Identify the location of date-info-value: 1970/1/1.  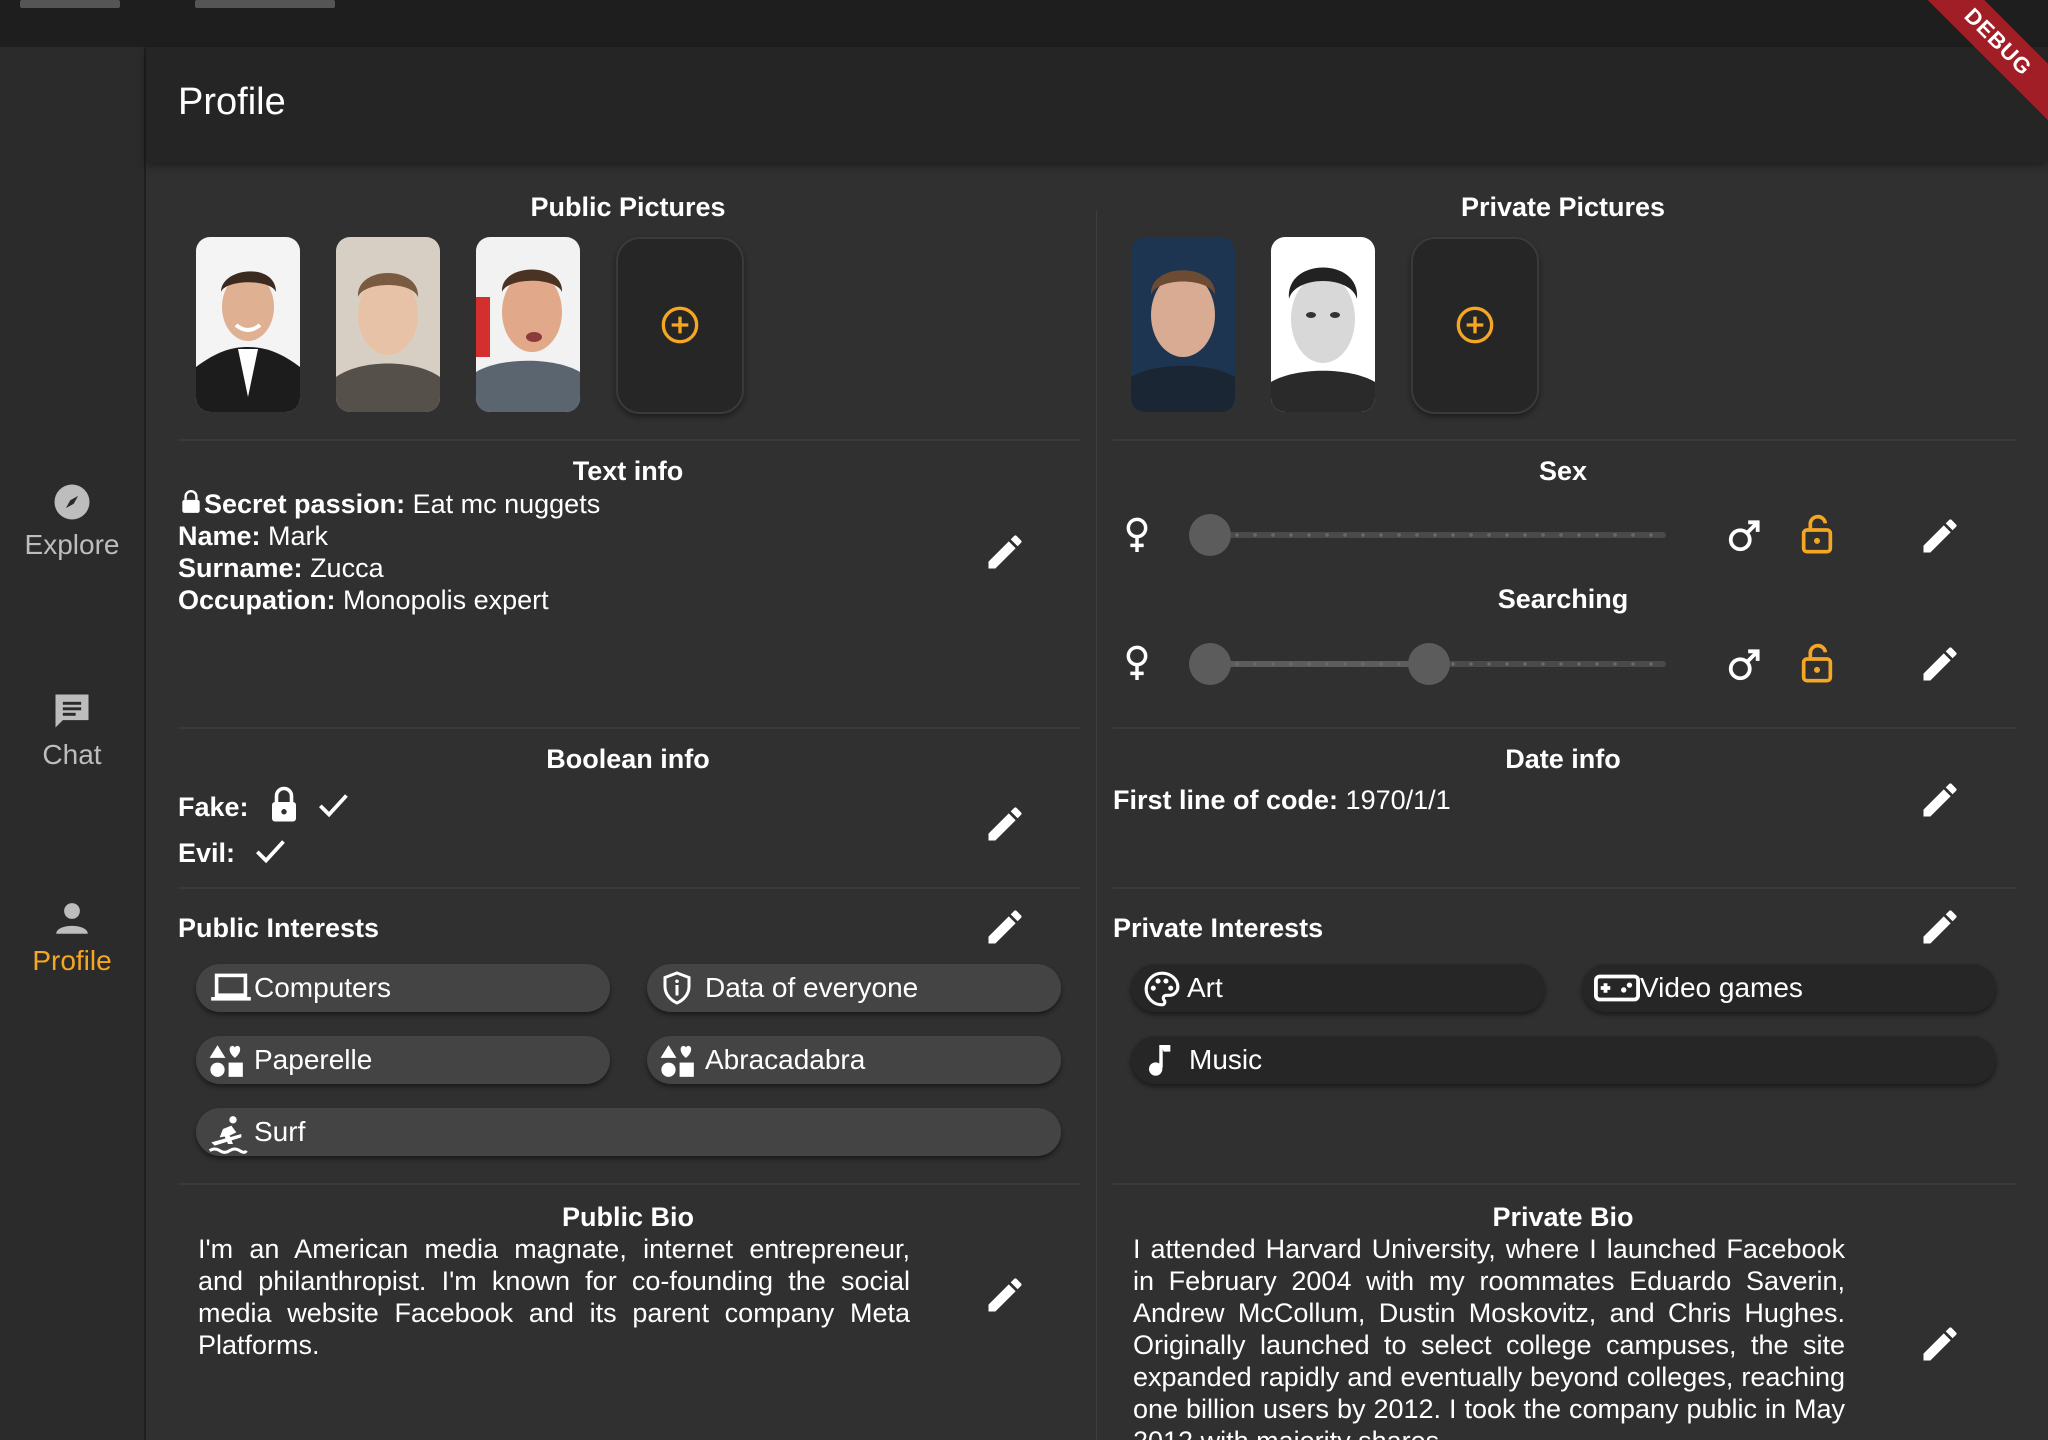
(1398, 800).